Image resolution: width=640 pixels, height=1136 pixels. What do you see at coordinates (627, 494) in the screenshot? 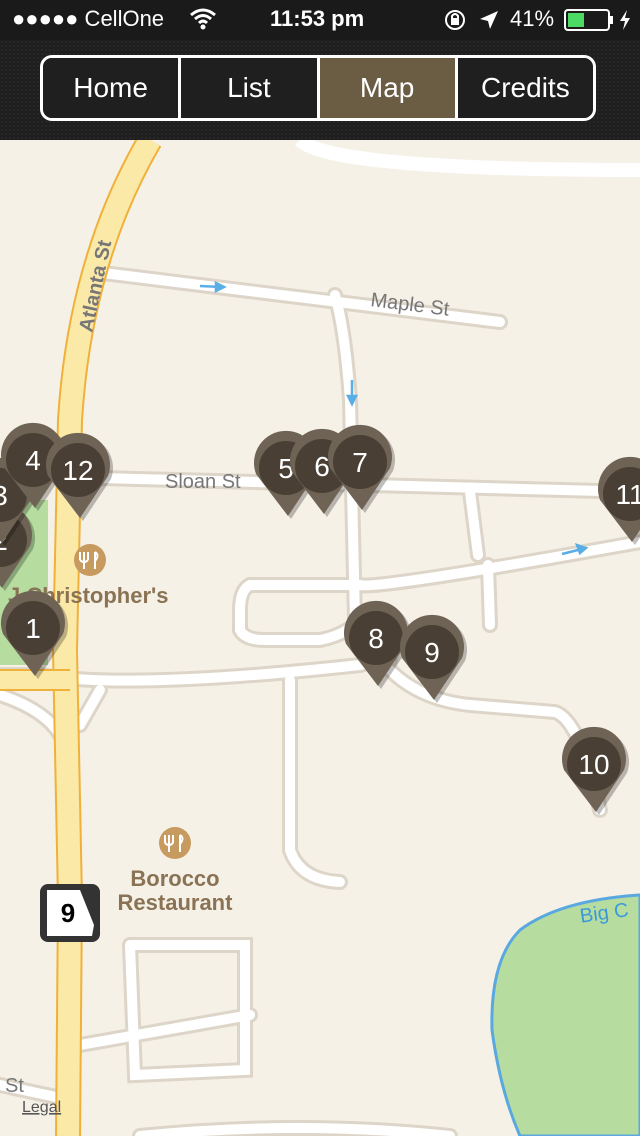
I see `map-pin-label: 11` at bounding box center [627, 494].